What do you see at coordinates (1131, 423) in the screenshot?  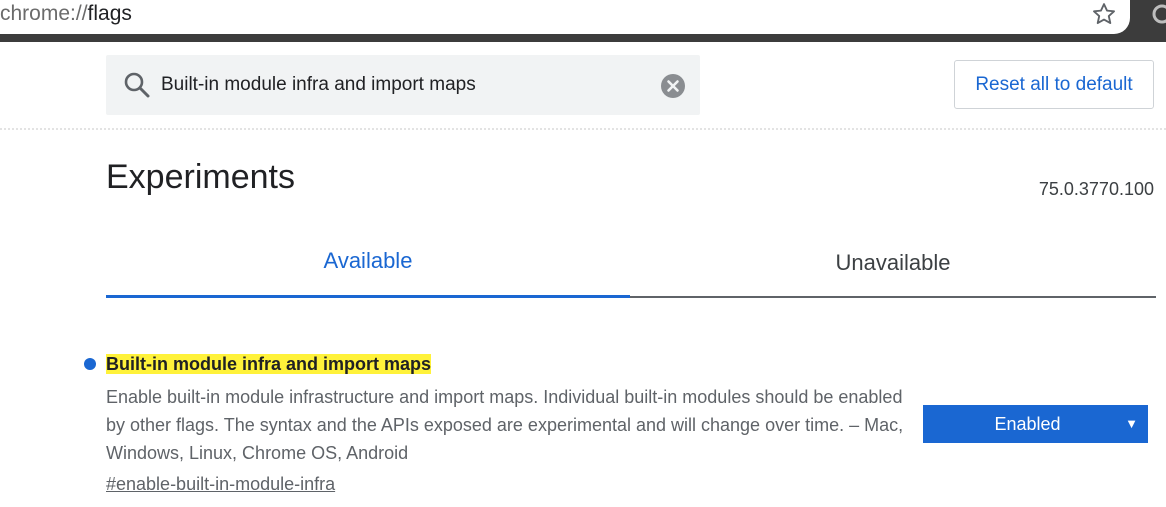 I see `dropdown-arrow-icon: ▼` at bounding box center [1131, 423].